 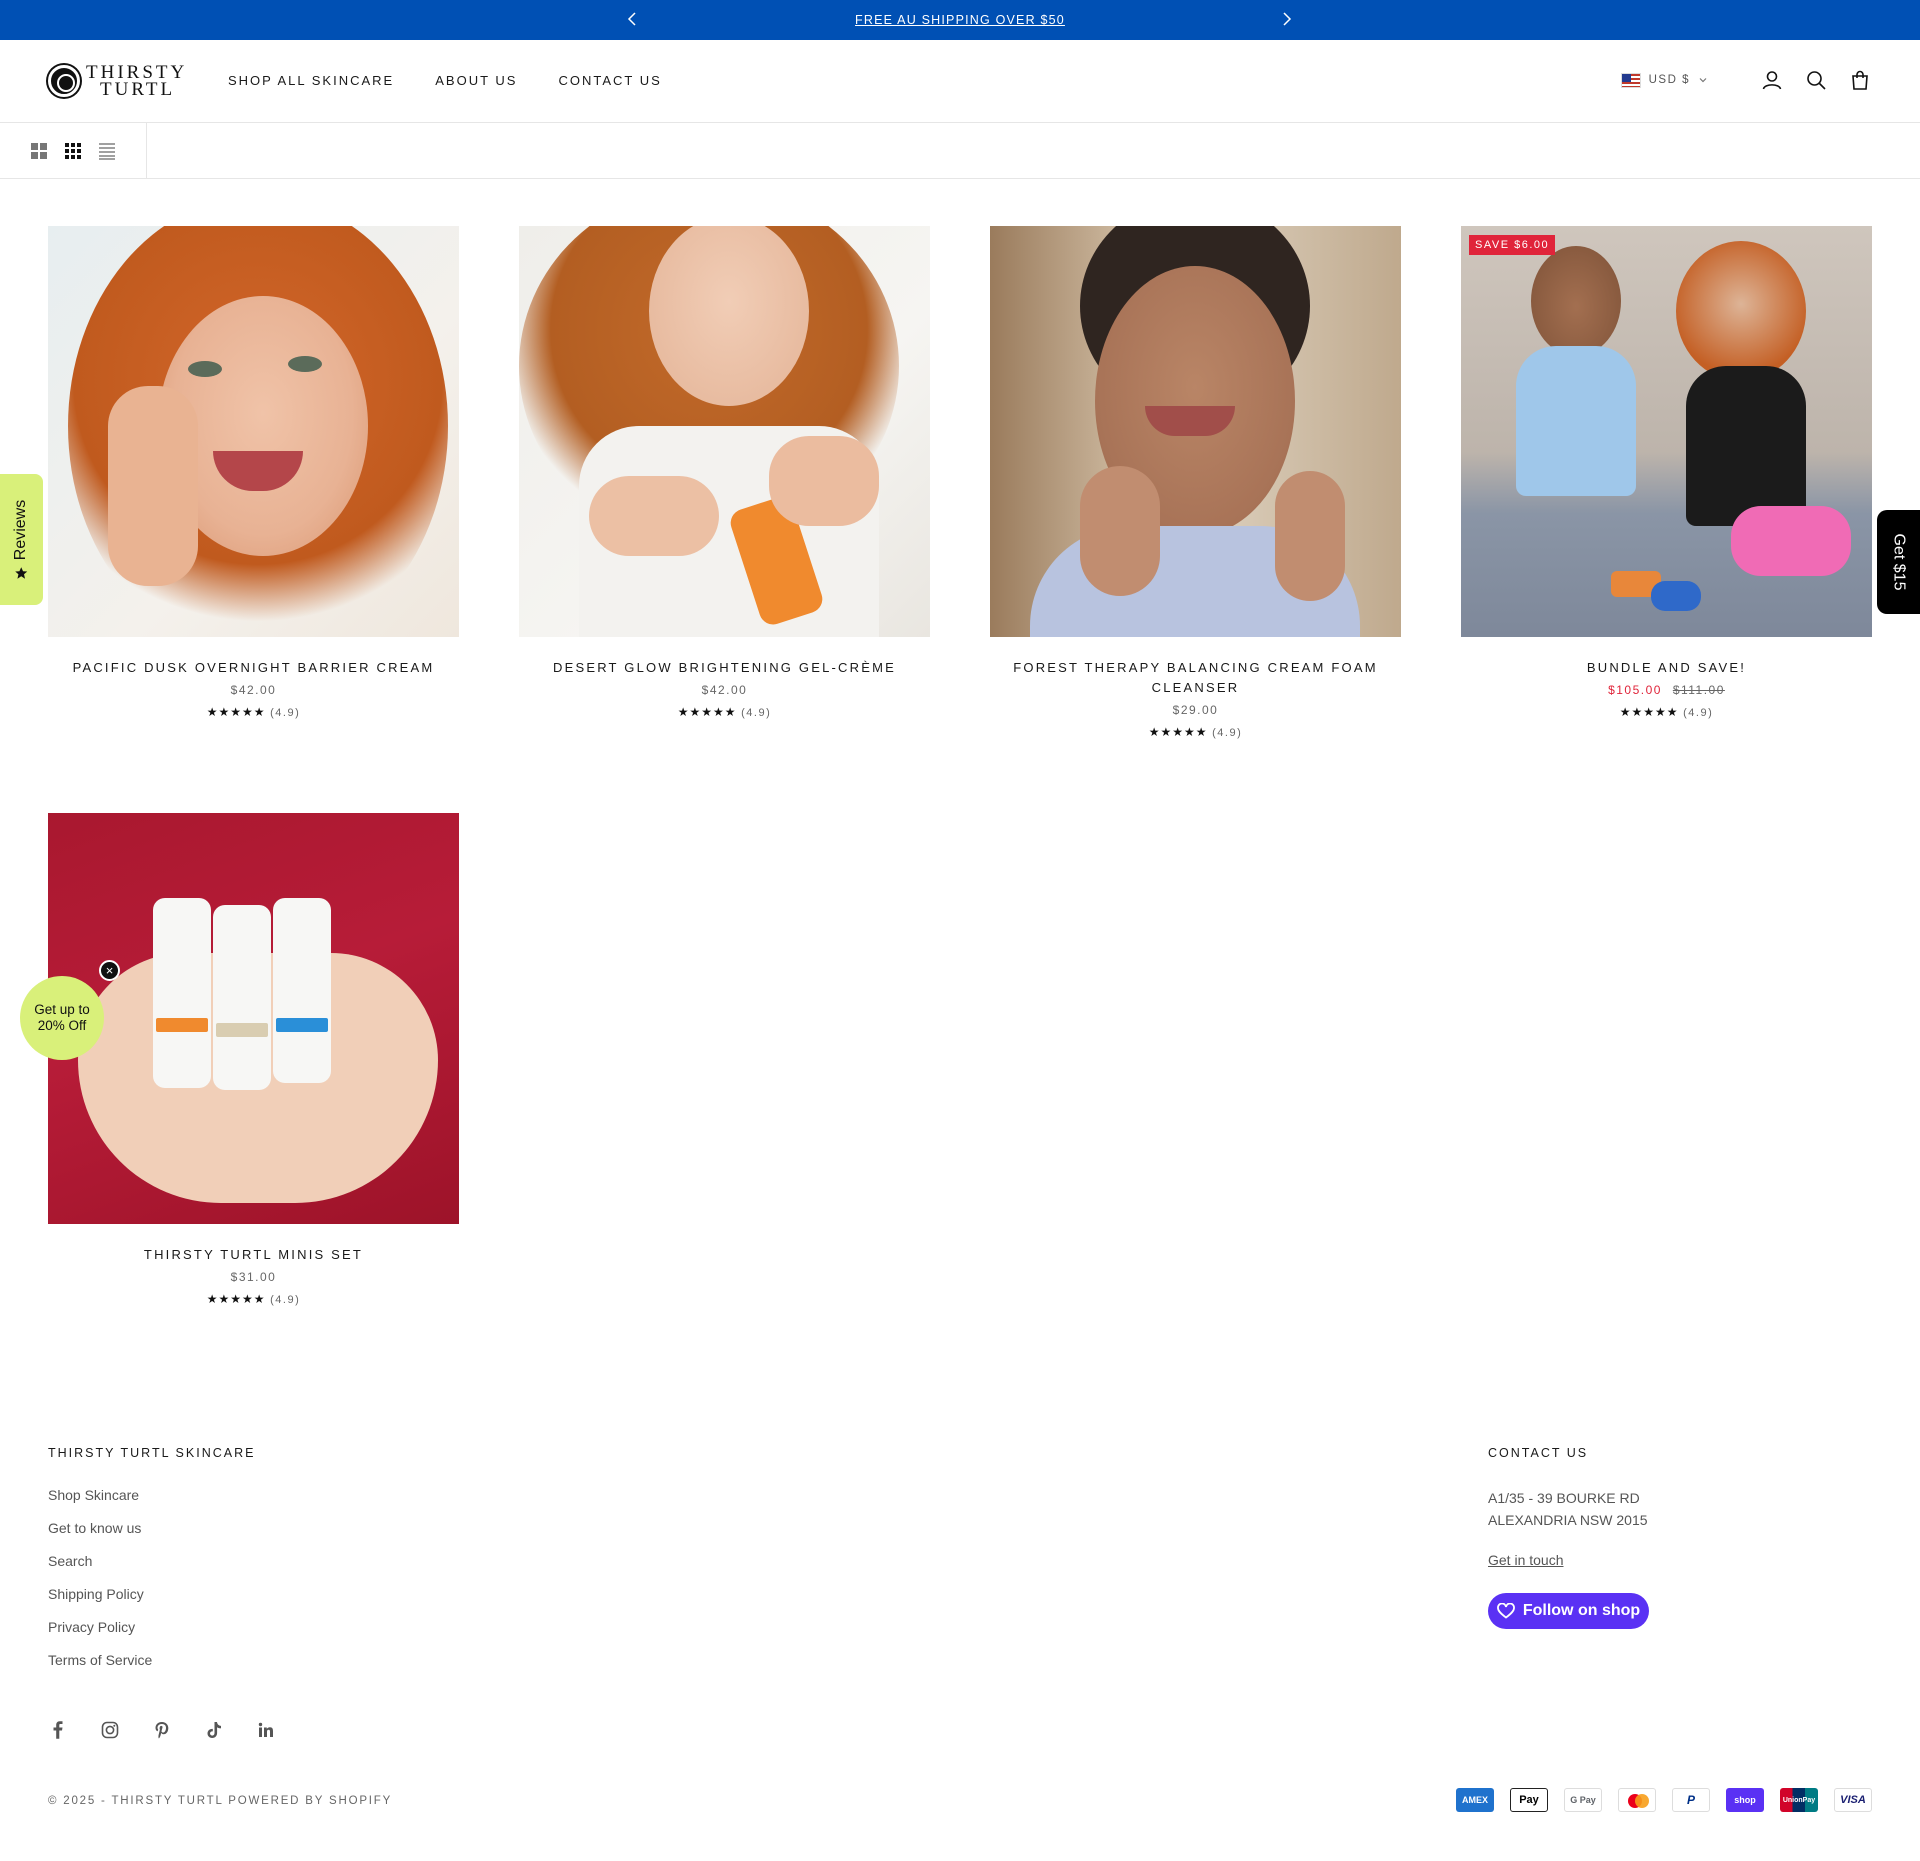 What do you see at coordinates (253, 1277) in the screenshot?
I see `product-price: $31.00` at bounding box center [253, 1277].